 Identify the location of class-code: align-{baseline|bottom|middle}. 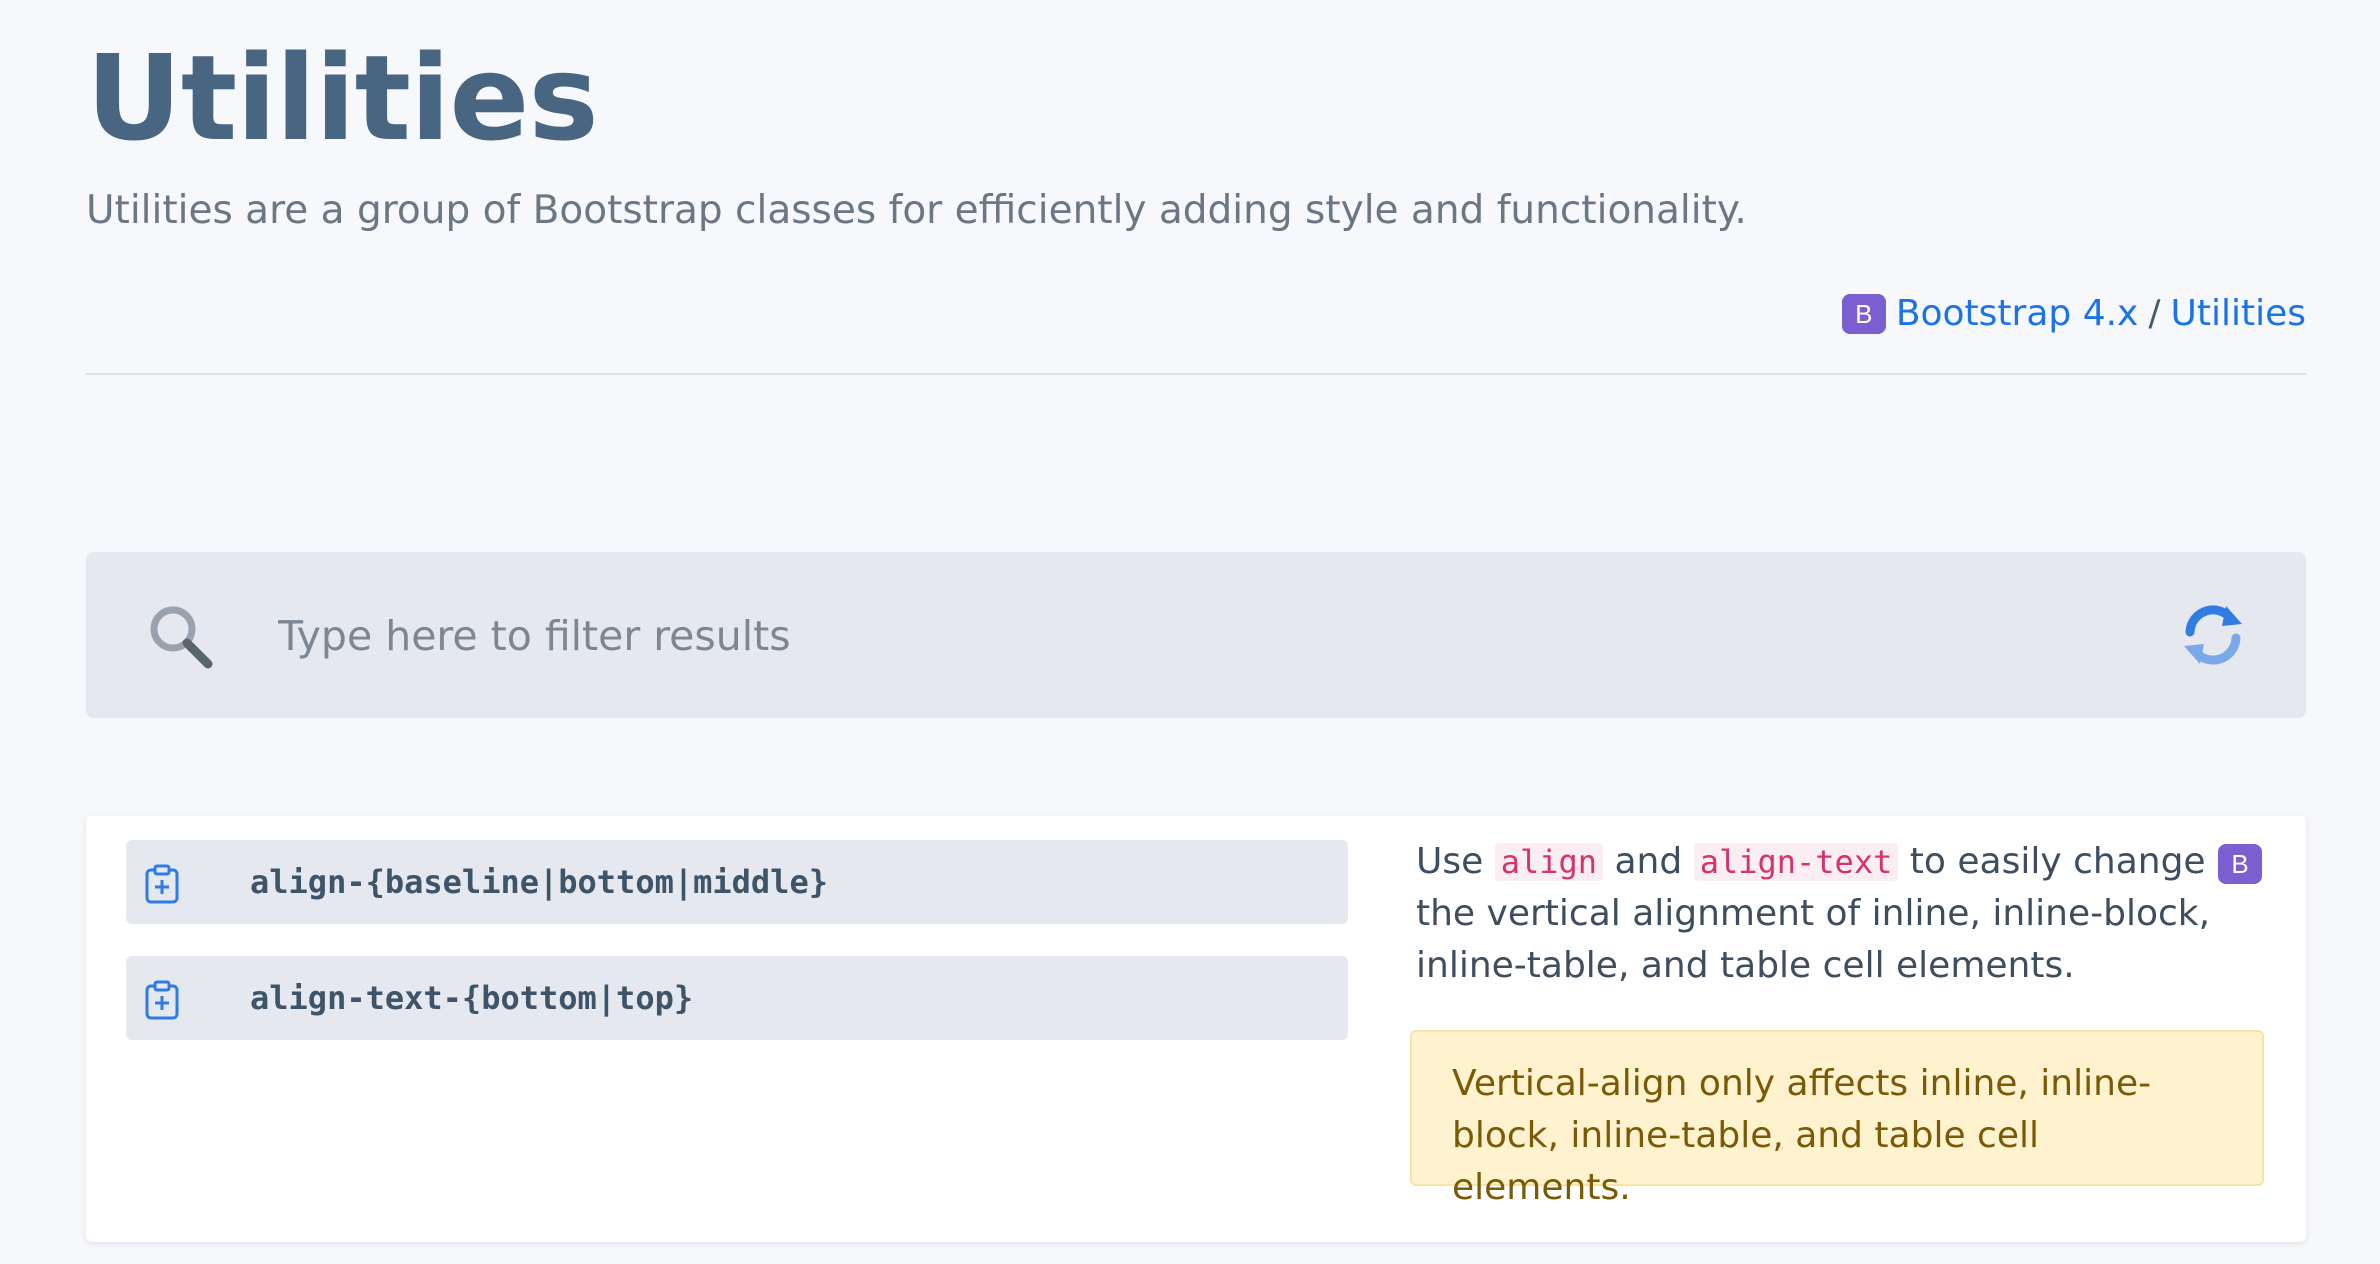
(539, 882).